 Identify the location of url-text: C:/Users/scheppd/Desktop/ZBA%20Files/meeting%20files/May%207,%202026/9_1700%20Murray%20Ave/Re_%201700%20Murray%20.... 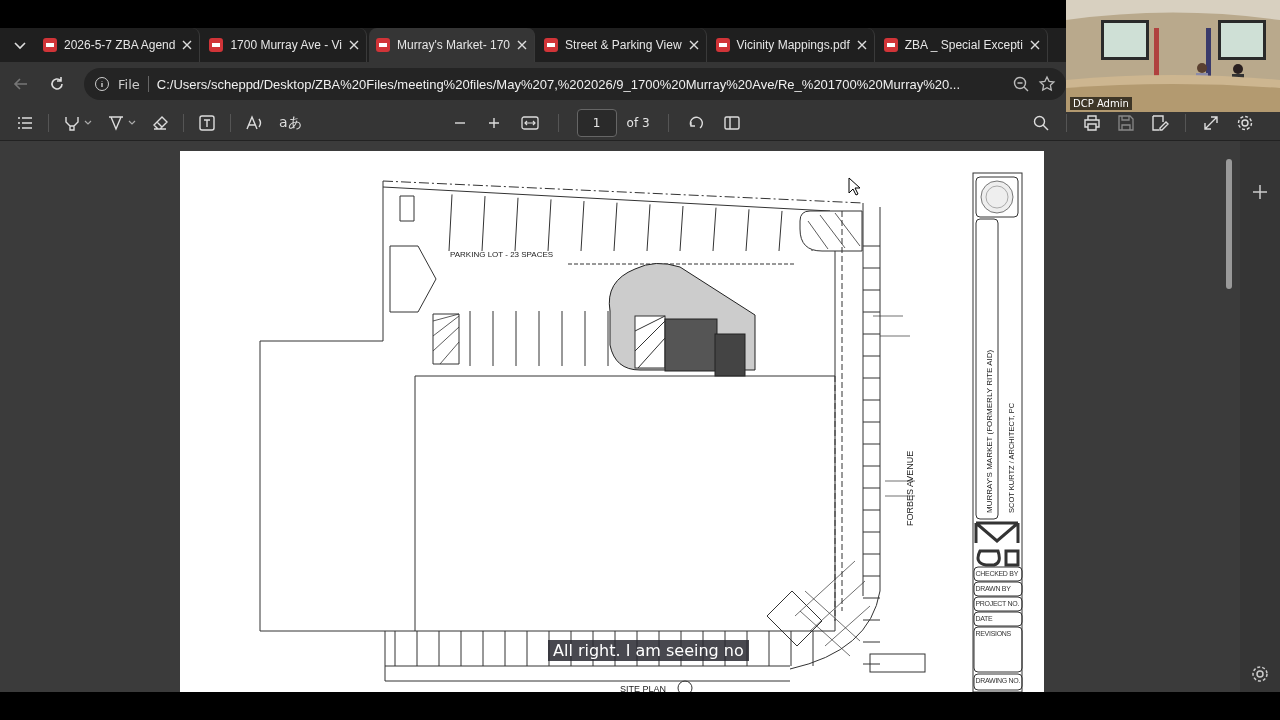
(559, 84).